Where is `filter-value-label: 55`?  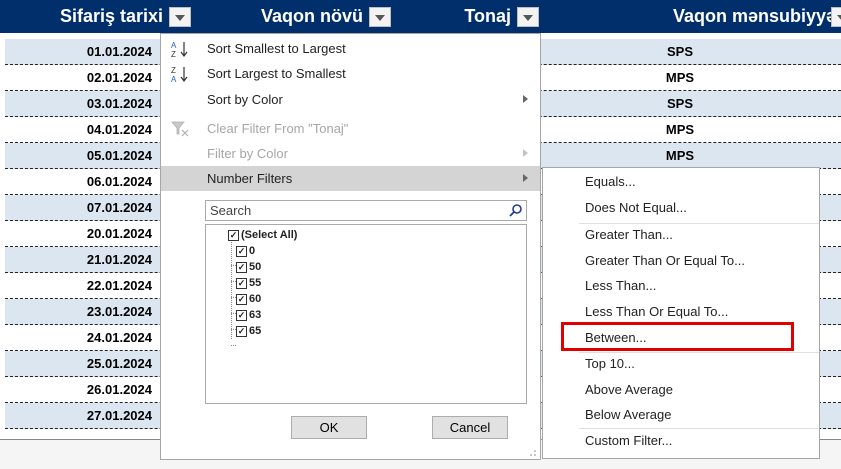 filter-value-label: 55 is located at coordinates (255, 283).